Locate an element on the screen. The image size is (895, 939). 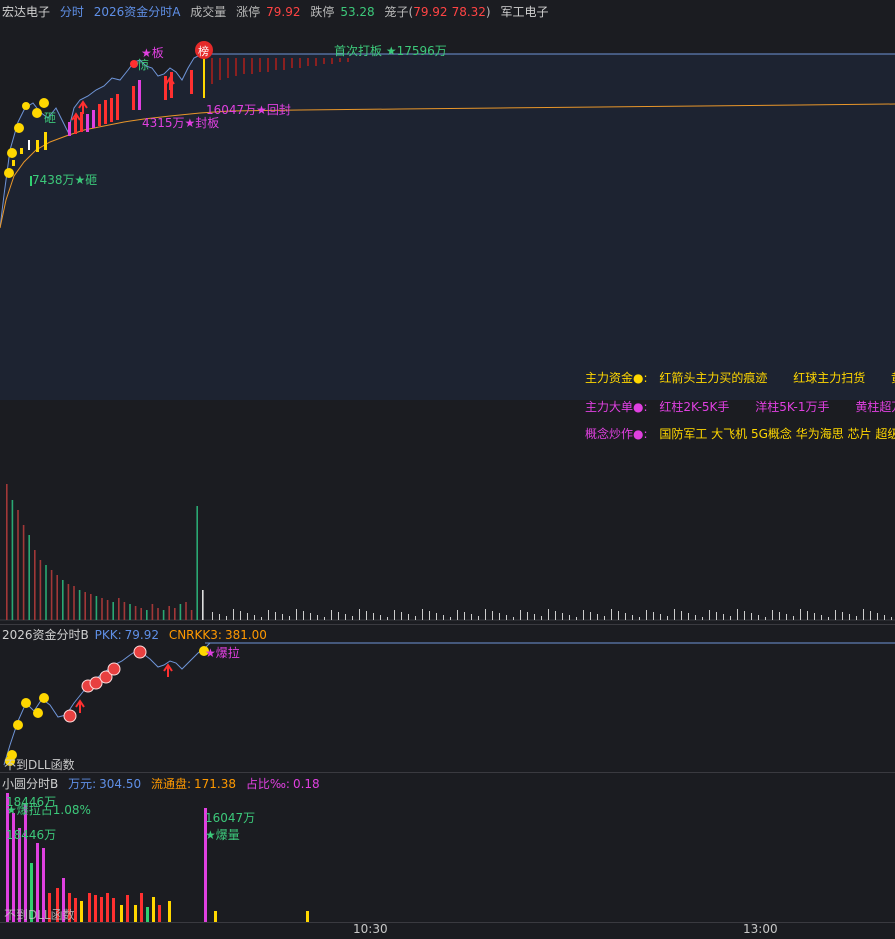
panel-b-yellow-balls is located at coordinates (107, 706).